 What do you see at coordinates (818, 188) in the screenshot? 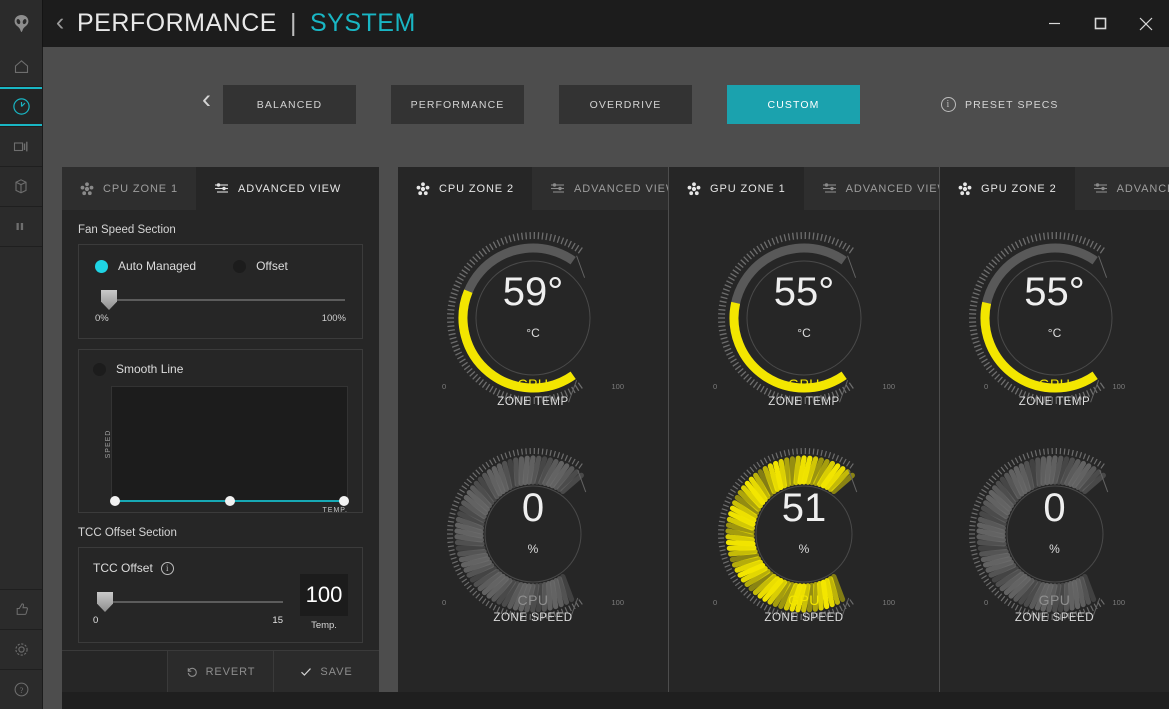
I see `tabs-gpu-zone-1: GPU ZONE 1 ADVANCED VIEW` at bounding box center [818, 188].